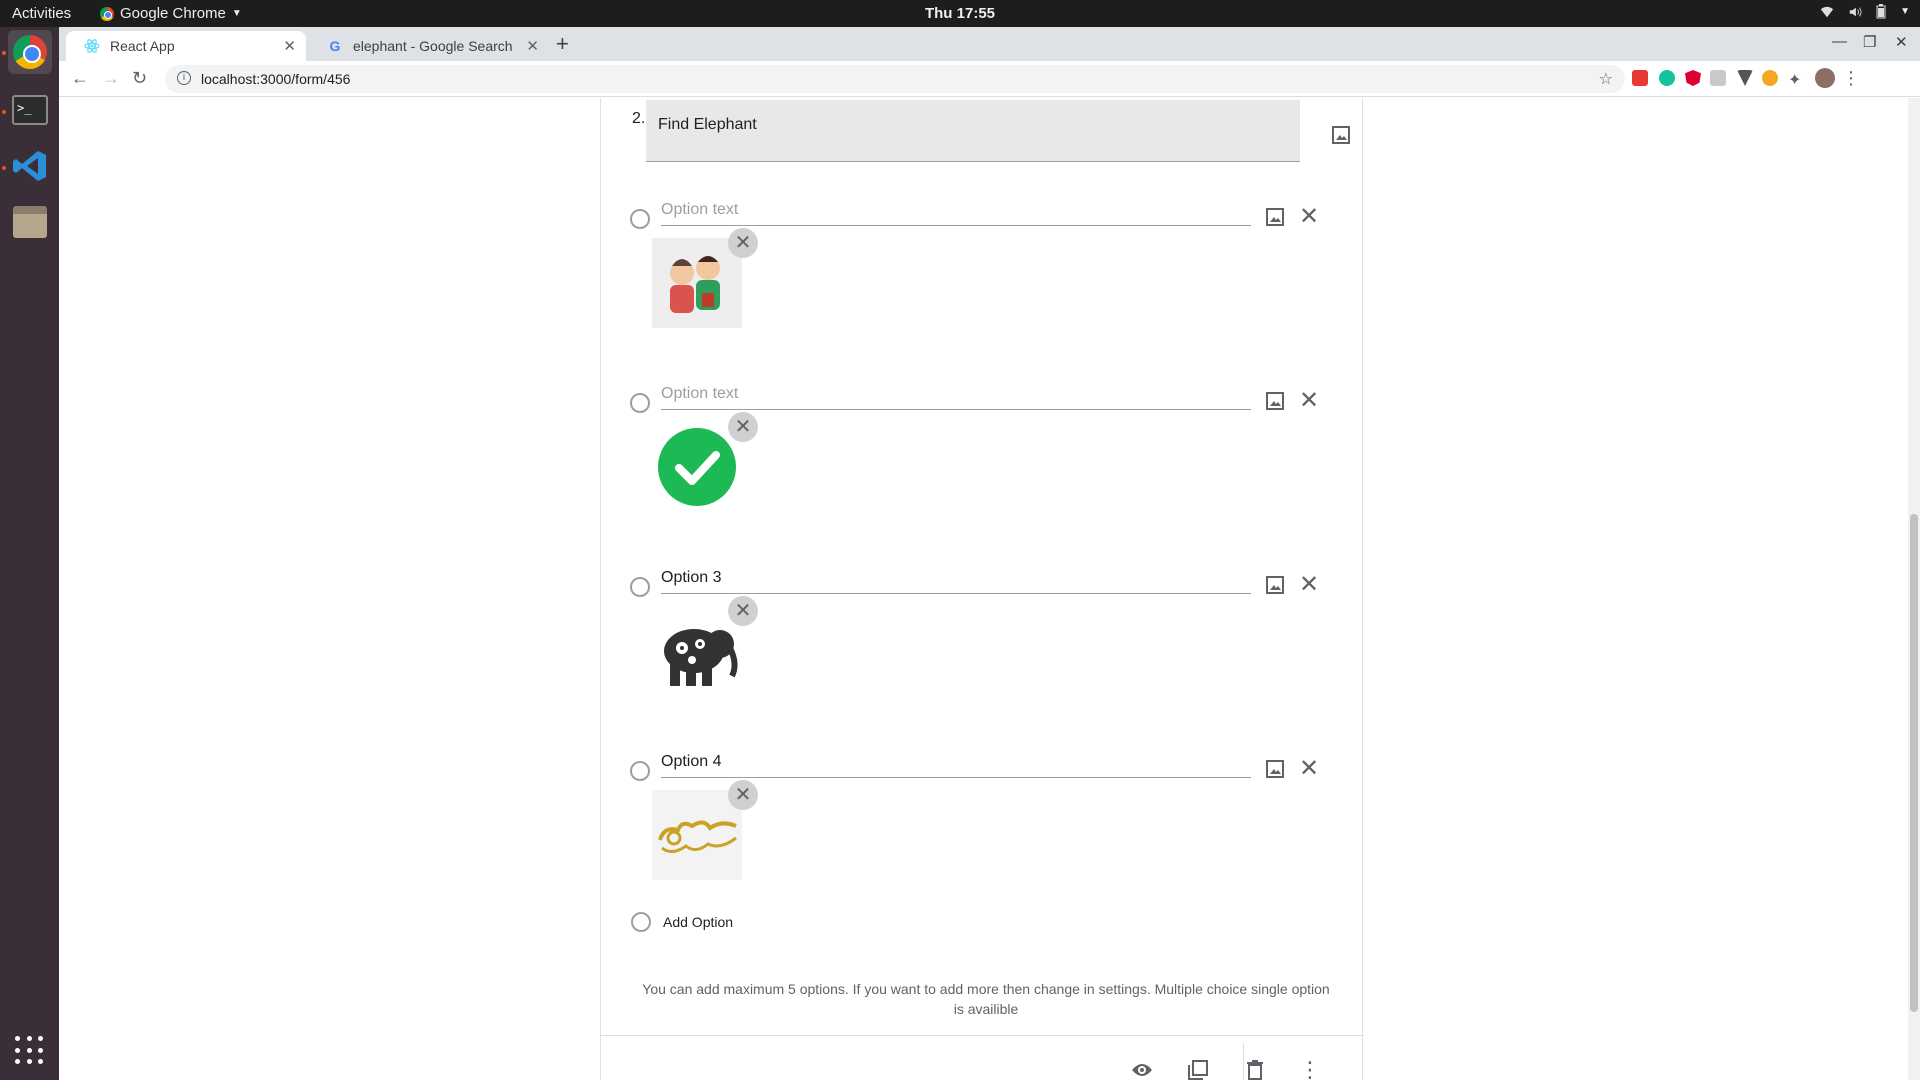 This screenshot has height=1080, width=1920. I want to click on show-applications-button, so click(30, 1051).